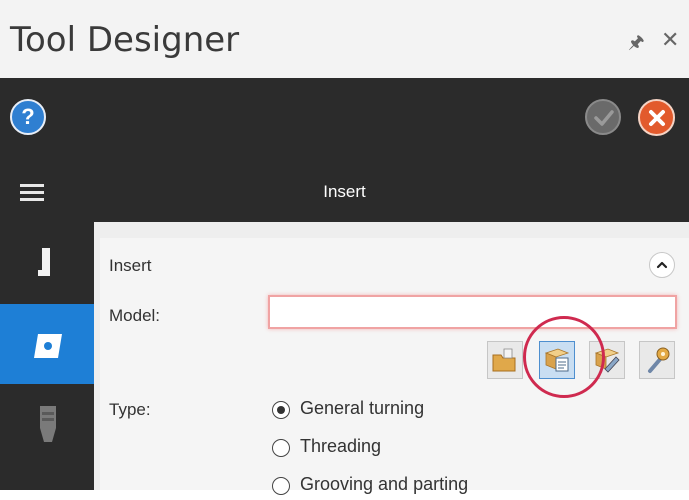 The width and height of the screenshot is (689, 500). I want to click on model-input, so click(472, 312).